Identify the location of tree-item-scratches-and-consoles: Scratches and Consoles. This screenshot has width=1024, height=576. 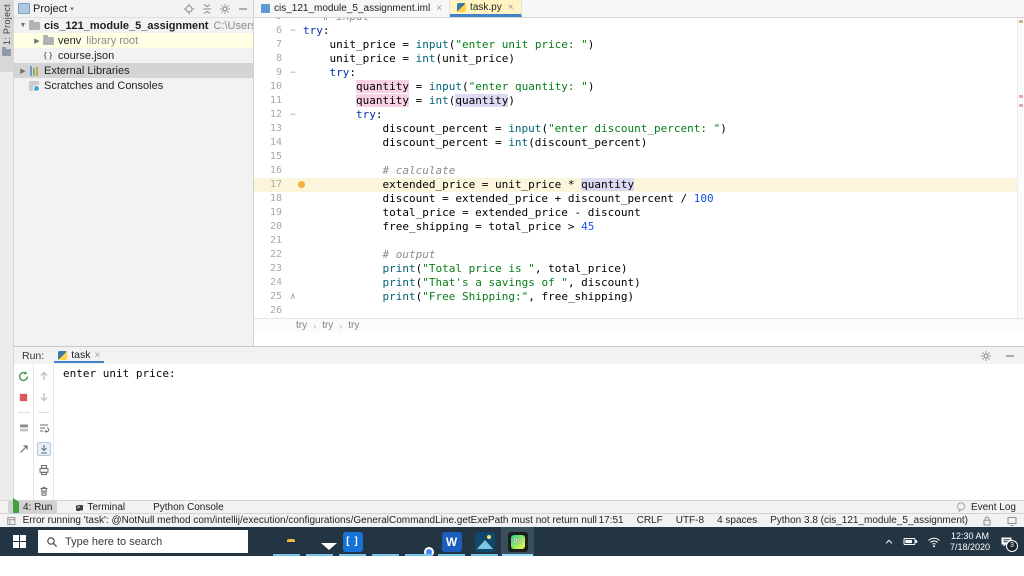
(133, 85).